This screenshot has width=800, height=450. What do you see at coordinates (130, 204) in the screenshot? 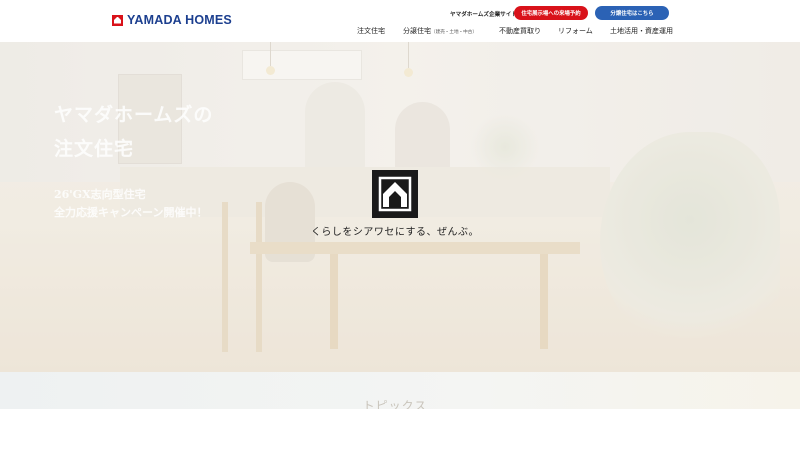
I see `hero-campaign-text: 26'GX志向型住宅 全力応援キャンペーン開催中！` at bounding box center [130, 204].